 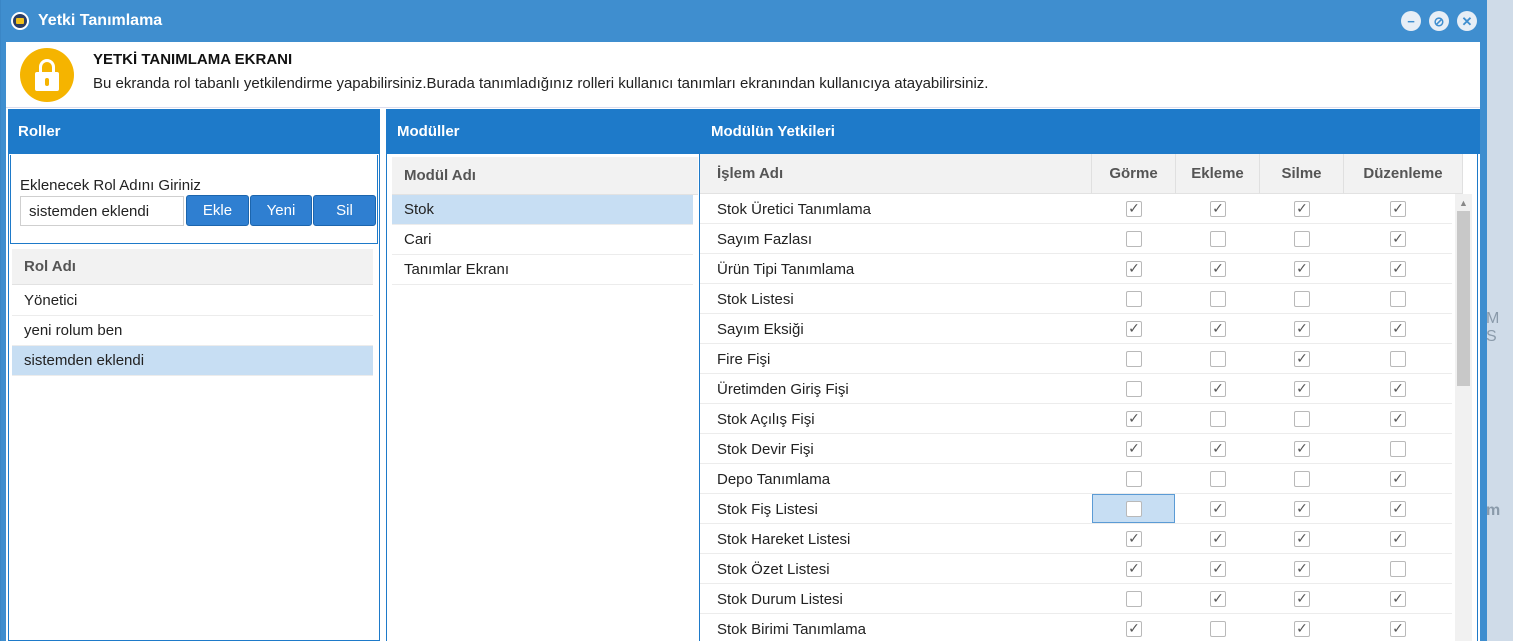 What do you see at coordinates (1076, 299) in the screenshot?
I see `table-row: Stok Listesi` at bounding box center [1076, 299].